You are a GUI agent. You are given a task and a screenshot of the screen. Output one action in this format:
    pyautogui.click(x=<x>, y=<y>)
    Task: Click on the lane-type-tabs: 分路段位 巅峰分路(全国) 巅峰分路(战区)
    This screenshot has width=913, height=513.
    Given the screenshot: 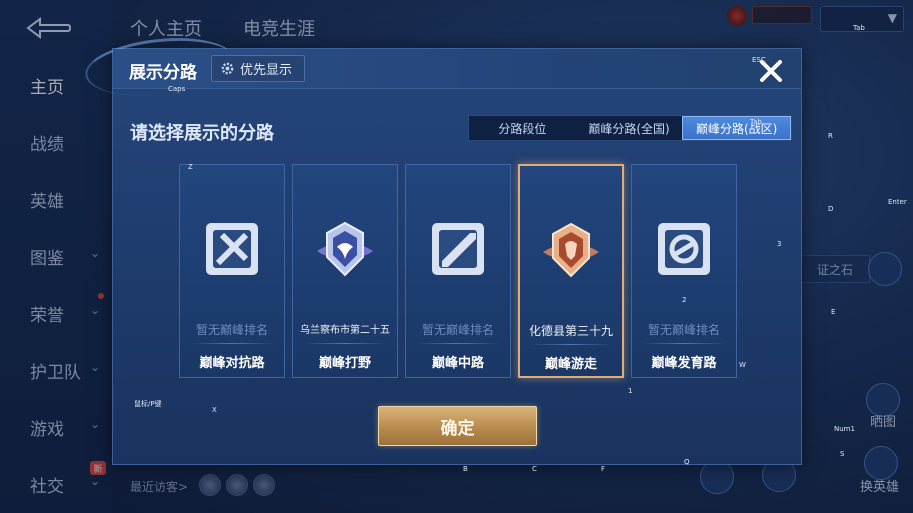 What is the action you would take?
    pyautogui.click(x=630, y=128)
    